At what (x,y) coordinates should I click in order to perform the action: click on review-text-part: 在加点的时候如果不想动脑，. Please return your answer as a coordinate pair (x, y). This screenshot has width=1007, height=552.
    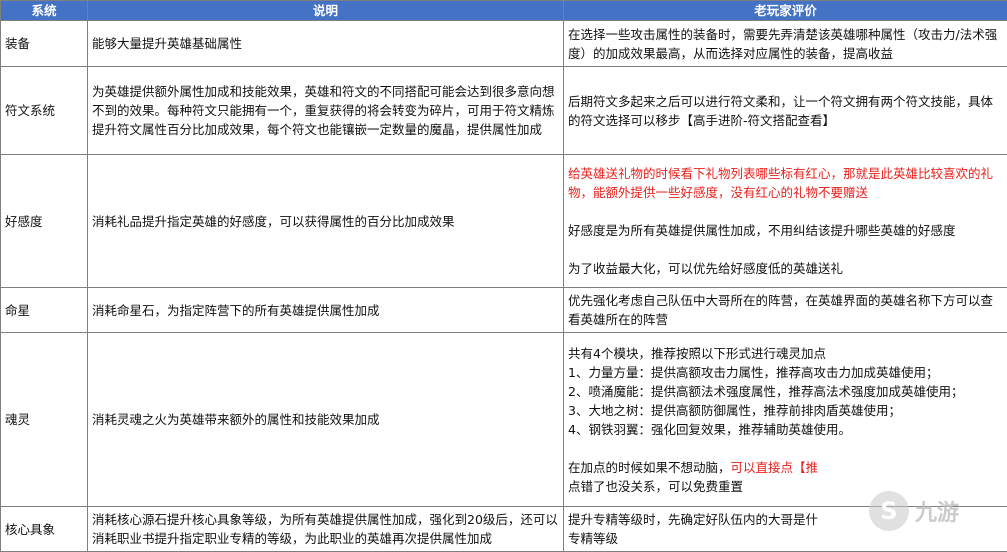
    Looking at the image, I should click on (649, 467).